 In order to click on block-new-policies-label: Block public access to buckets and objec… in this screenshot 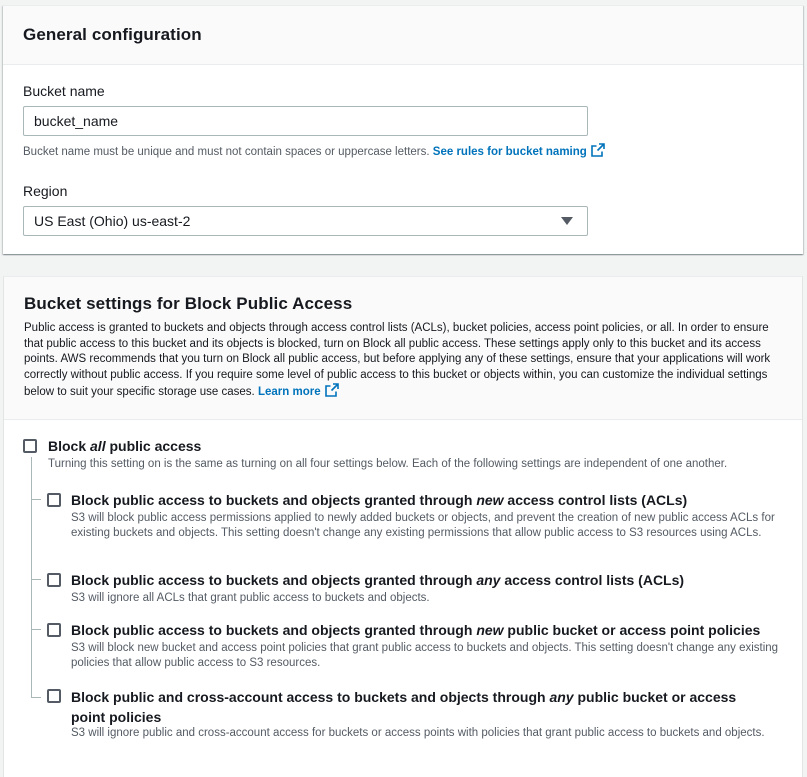, I will do `click(426, 630)`.